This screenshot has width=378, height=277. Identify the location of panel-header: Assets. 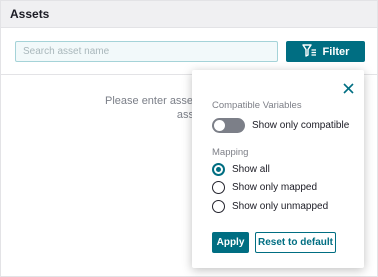
(189, 14).